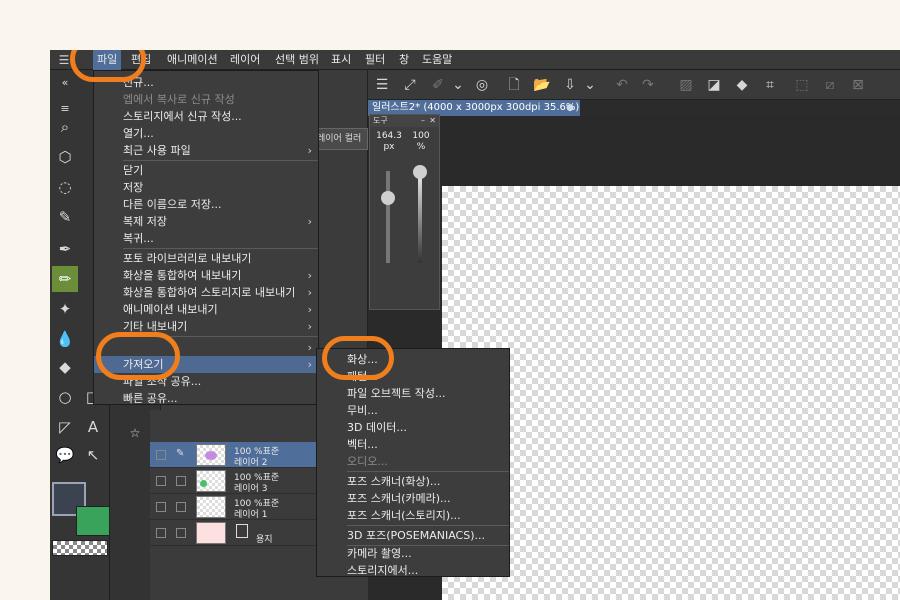  What do you see at coordinates (432, 121) in the screenshot?
I see `close-icon: ✕` at bounding box center [432, 121].